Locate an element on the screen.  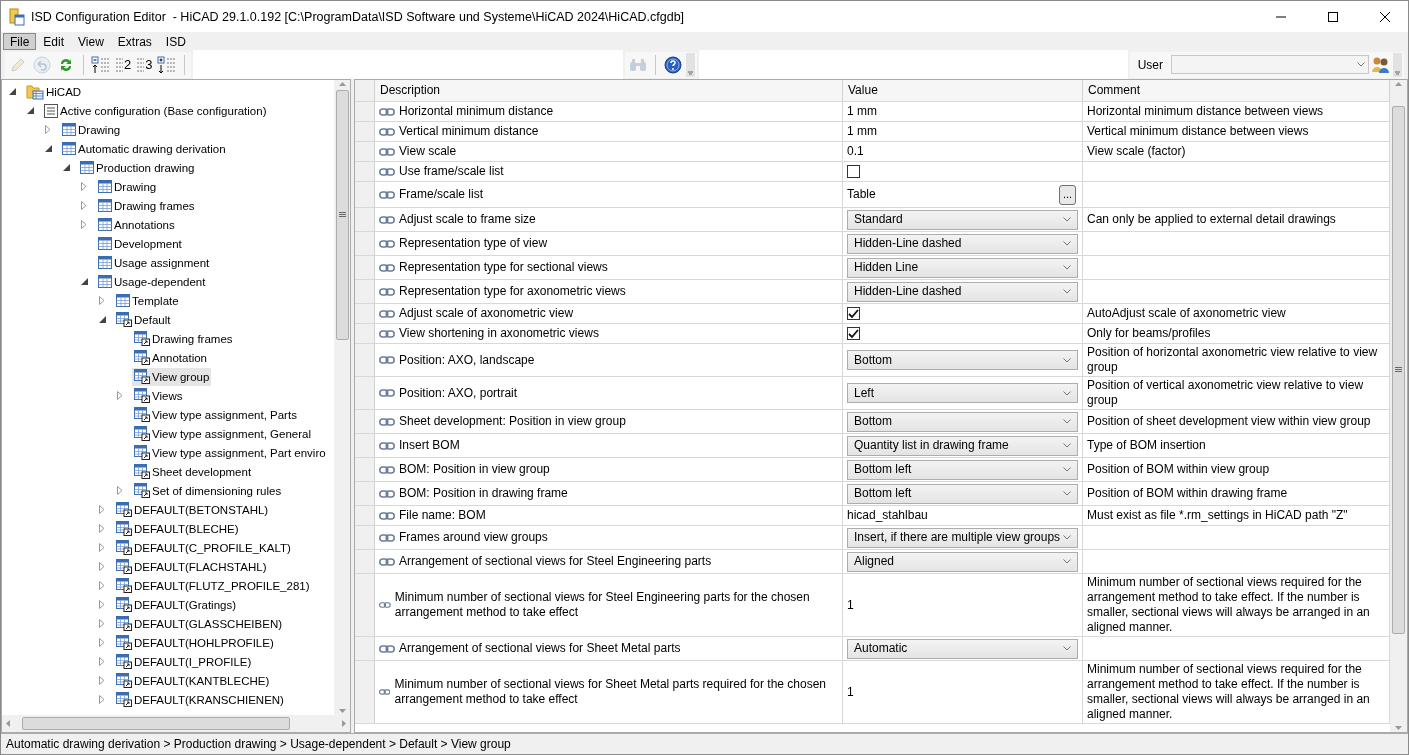
tree-item: DEFAULT(I_PROFILE) is located at coordinates (184, 661).